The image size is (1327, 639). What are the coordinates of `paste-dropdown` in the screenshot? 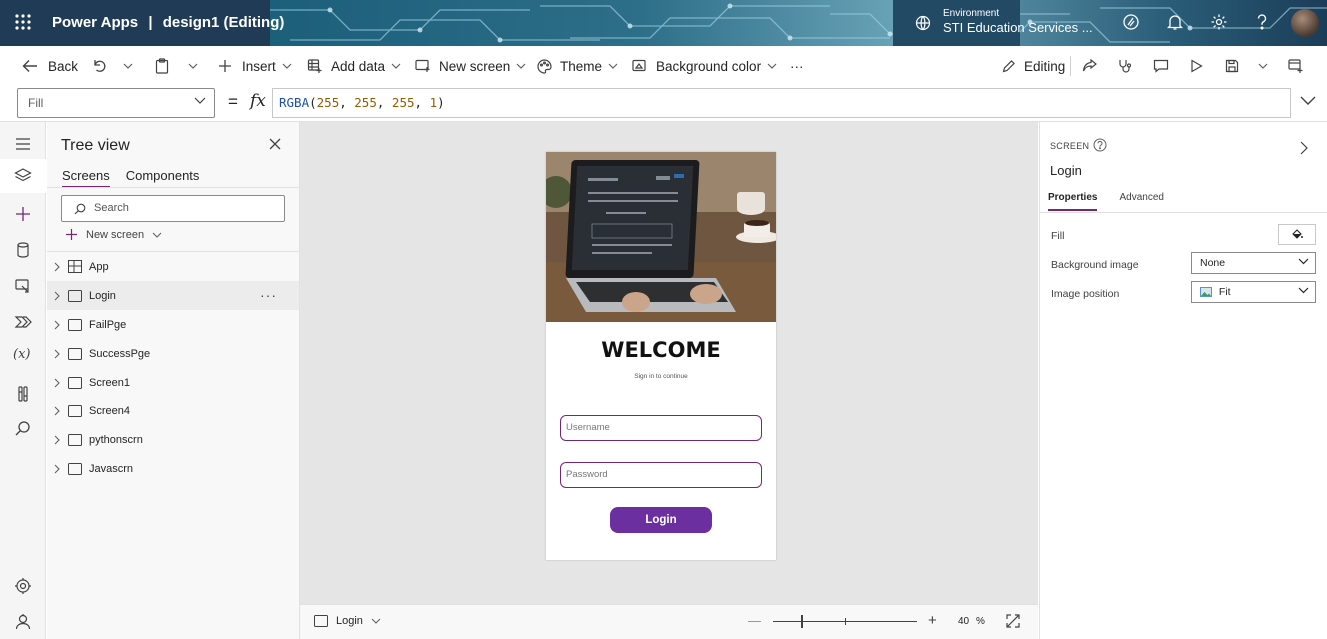 It's located at (193, 66).